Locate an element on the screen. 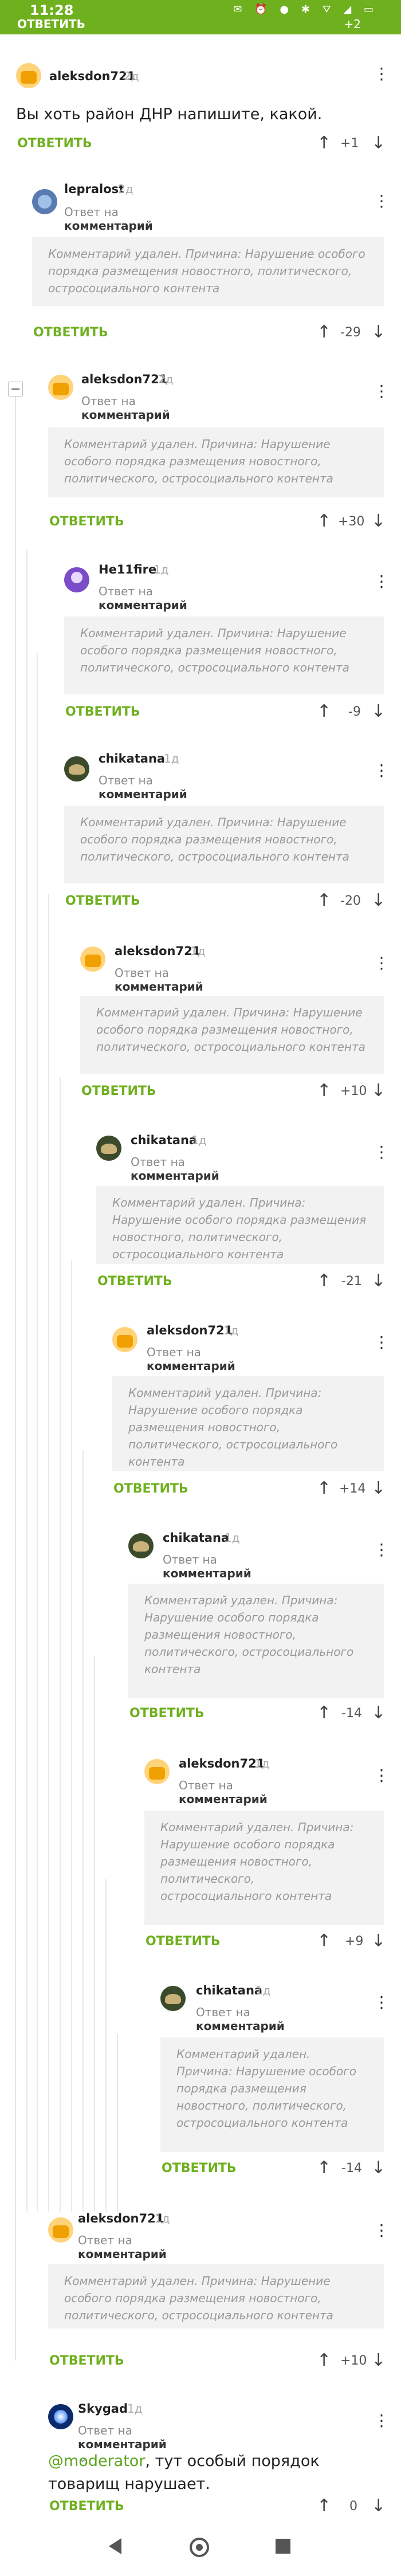 This screenshot has width=401, height=2576. home-icon is located at coordinates (199, 2547).